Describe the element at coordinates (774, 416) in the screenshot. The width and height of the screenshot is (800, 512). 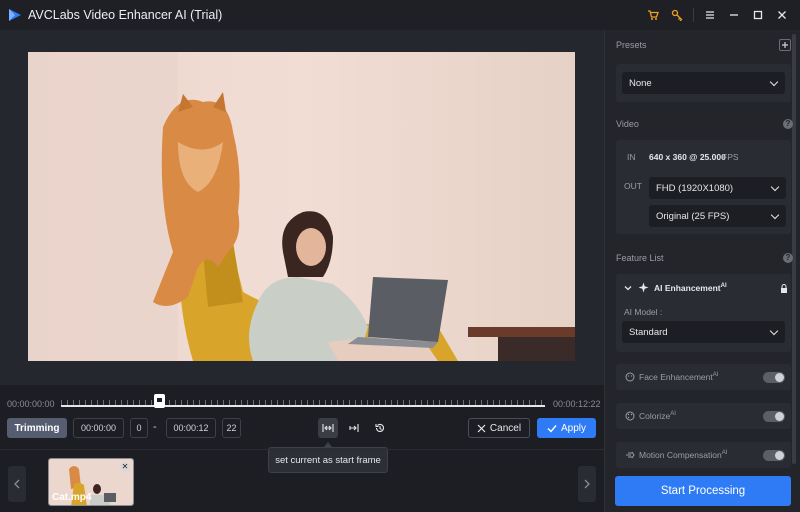
I see `colorize-toggle` at that location.